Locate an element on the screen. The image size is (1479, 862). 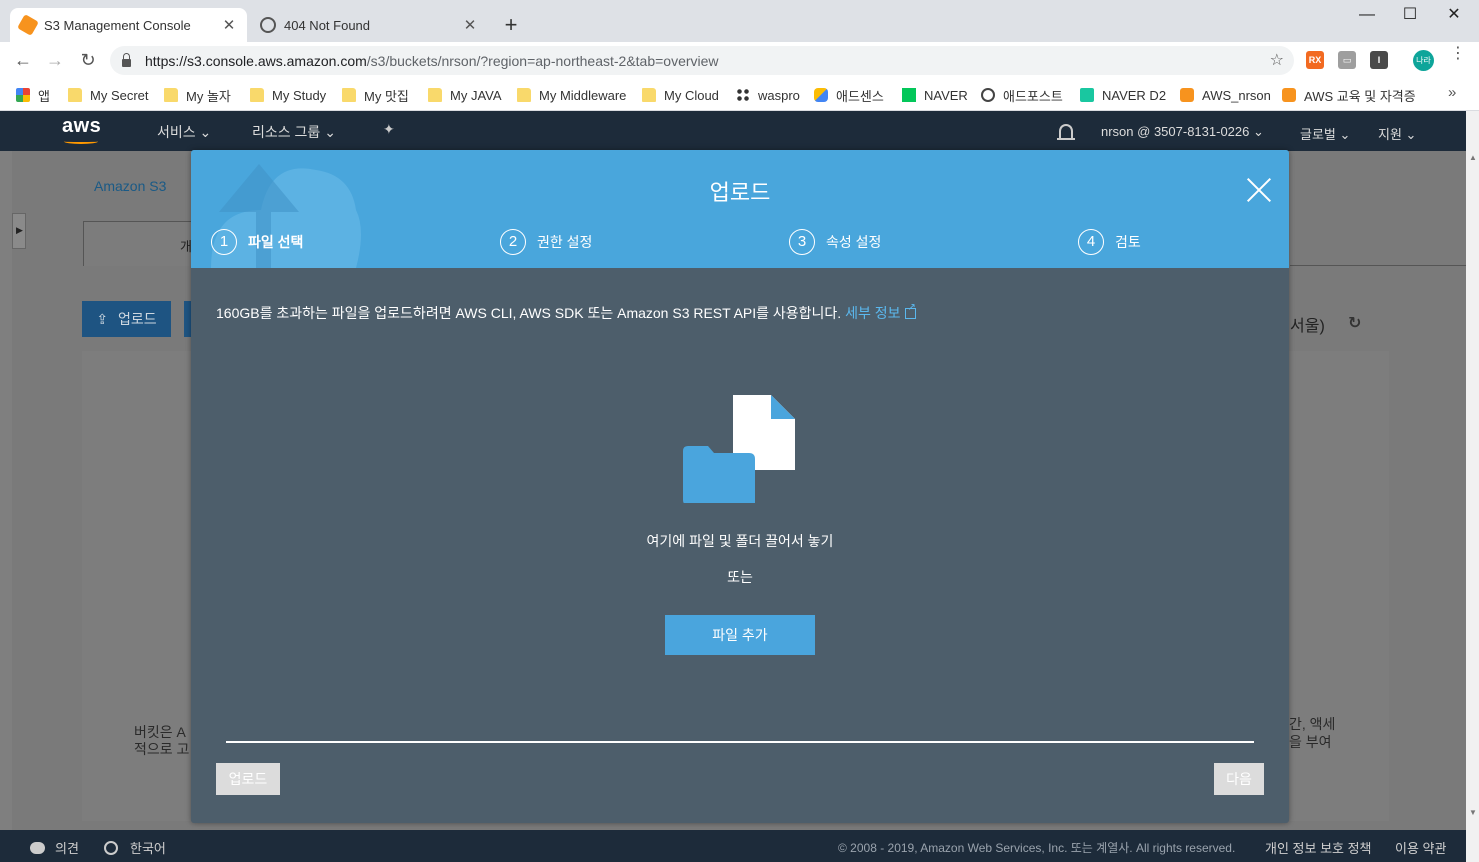
close-window-button: ✕ is located at coordinates (1454, 15).